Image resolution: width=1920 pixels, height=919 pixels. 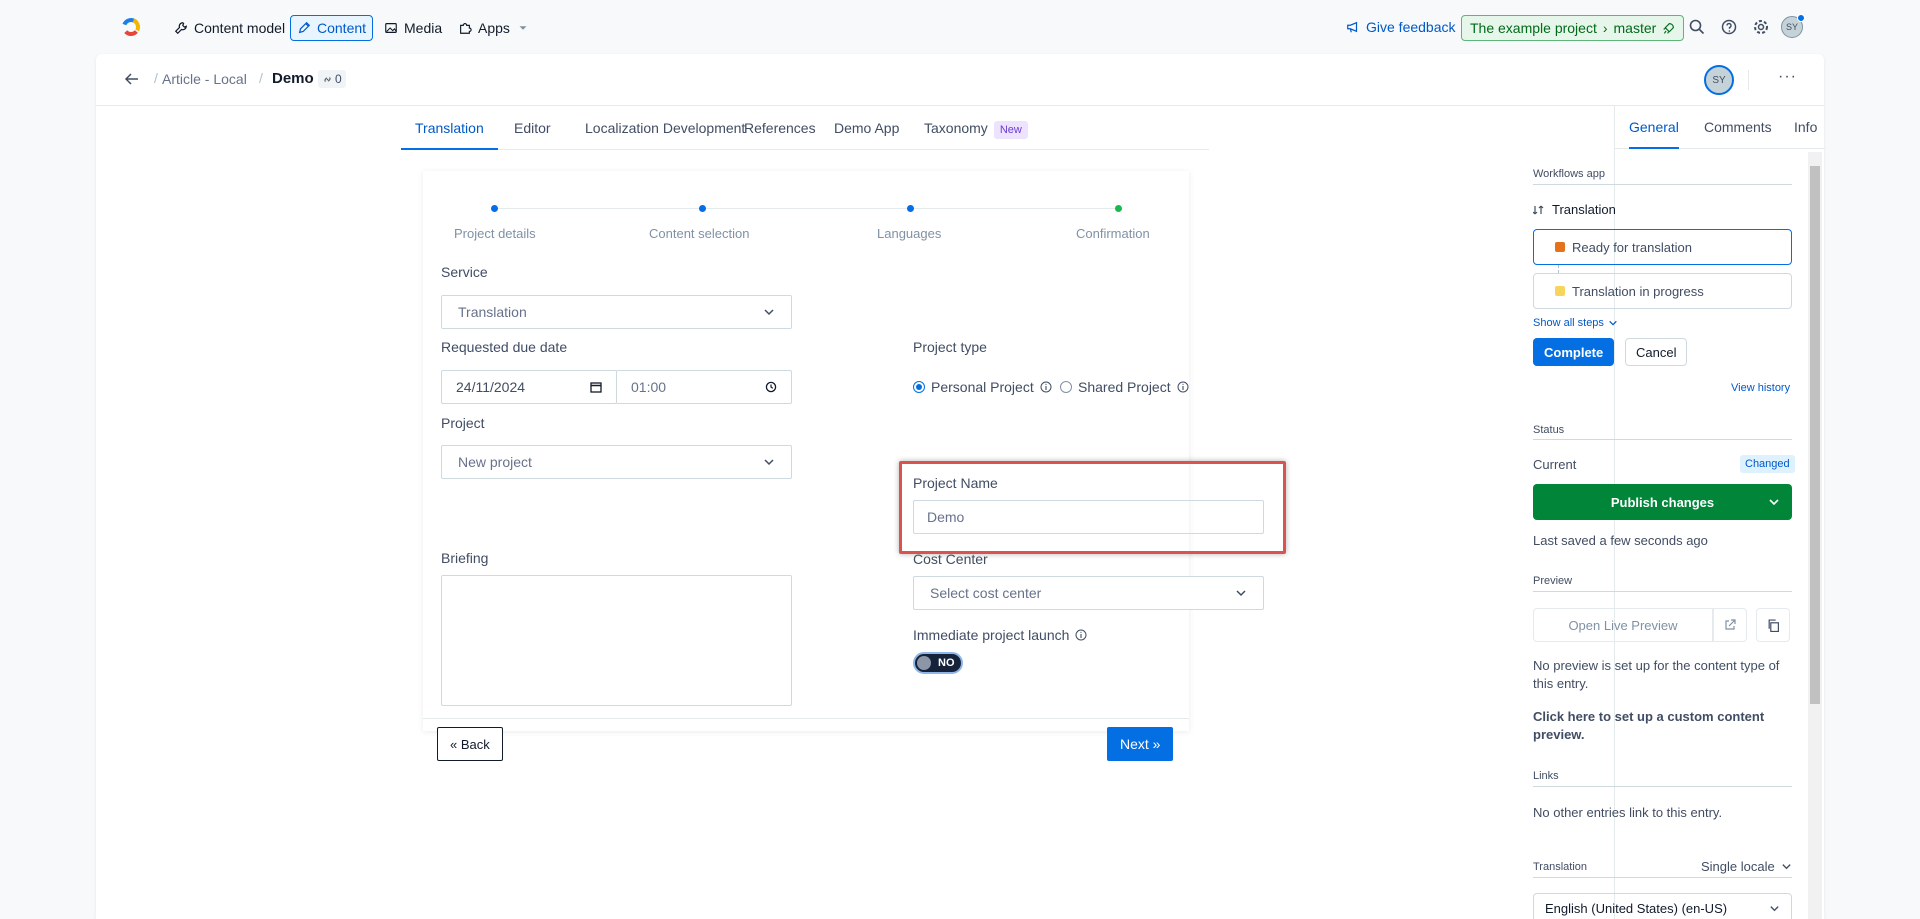 I want to click on link-label: Show all steps, so click(x=1568, y=323).